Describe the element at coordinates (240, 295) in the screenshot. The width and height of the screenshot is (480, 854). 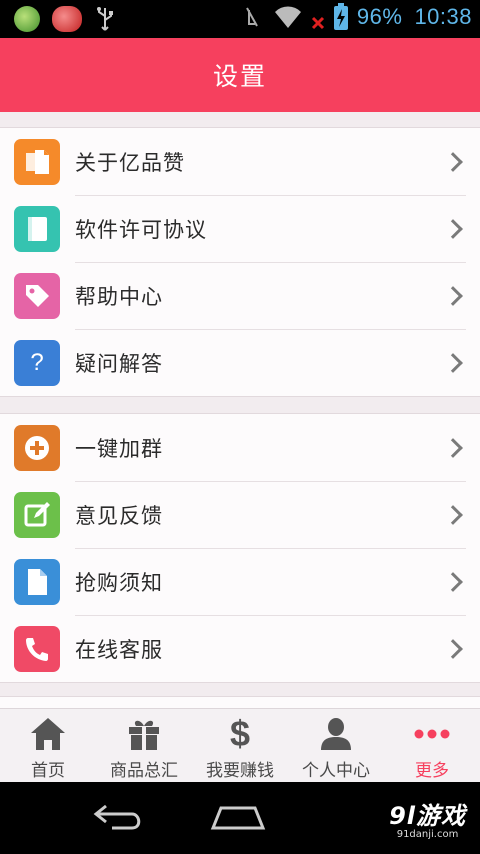
I see `menu-item-help: 帮助中心` at that location.